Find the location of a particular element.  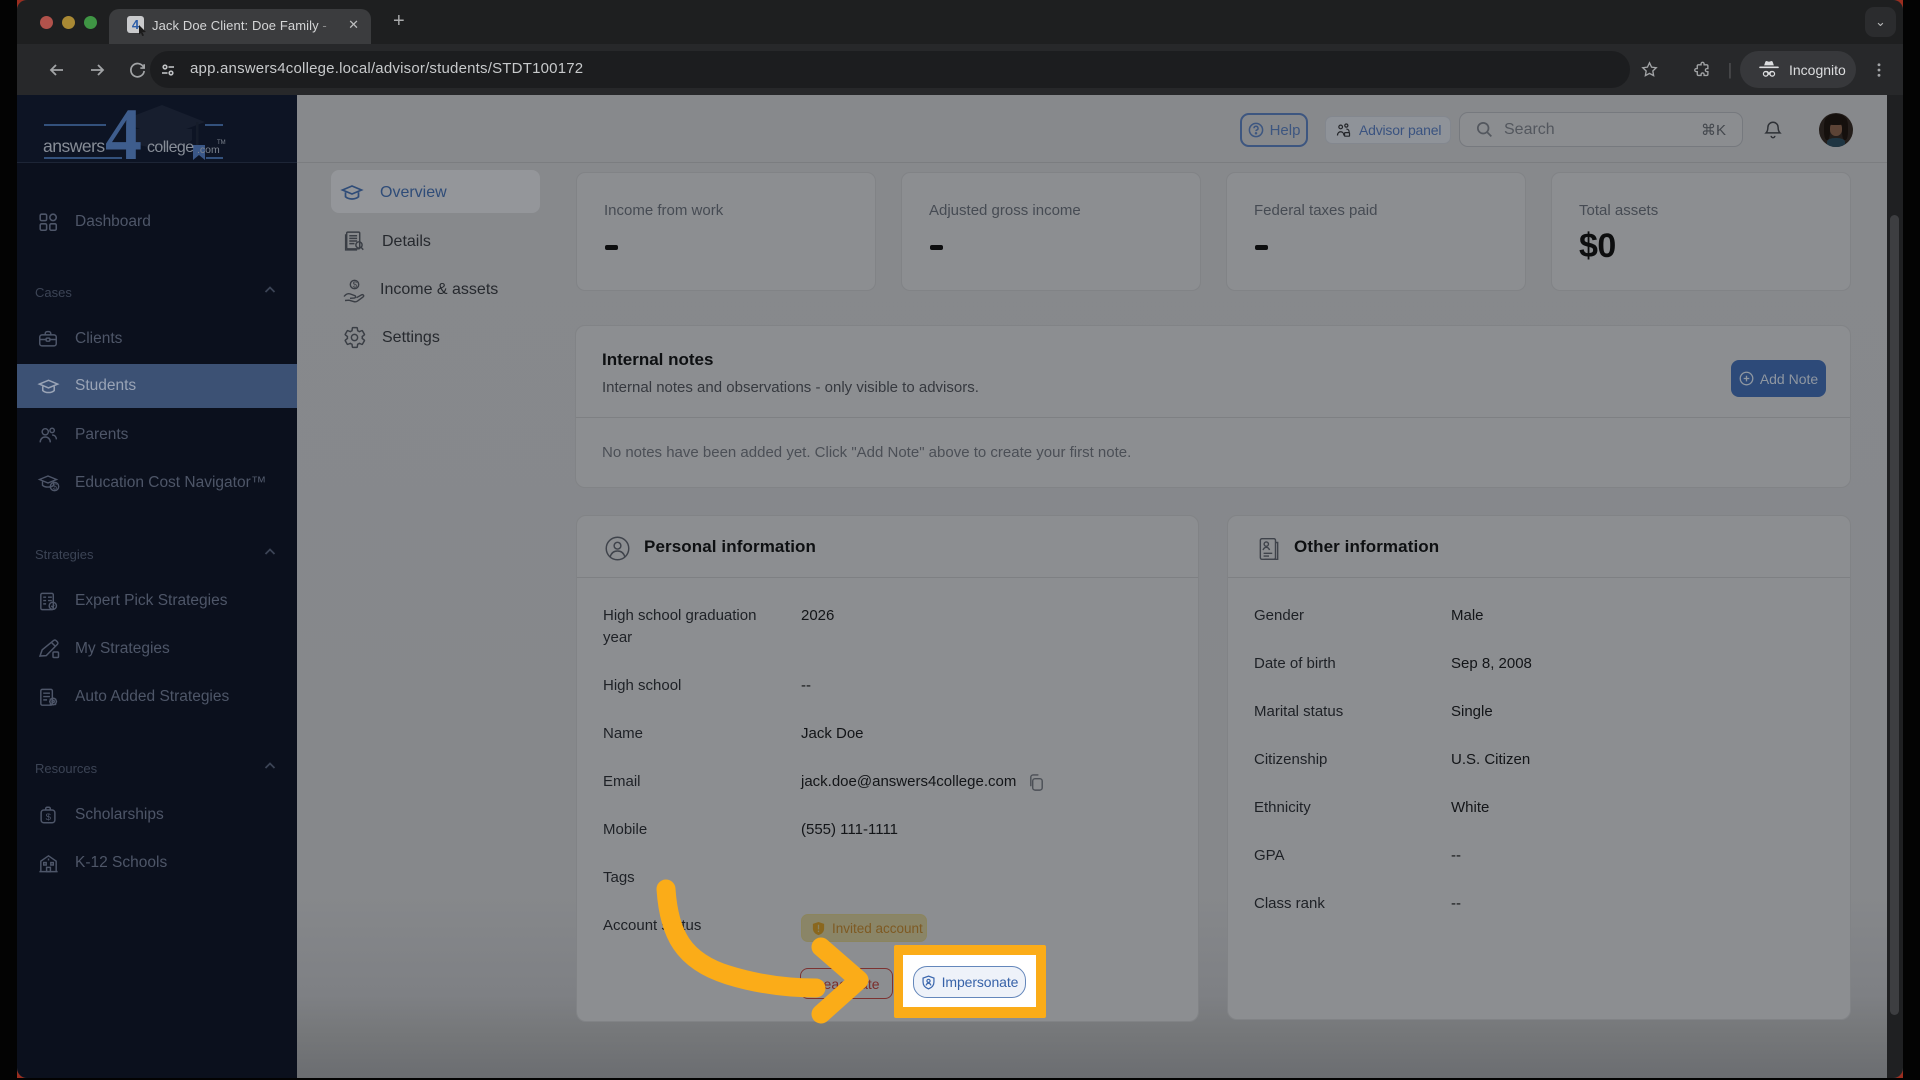

svg-text: TM is located at coordinates (221, 143).